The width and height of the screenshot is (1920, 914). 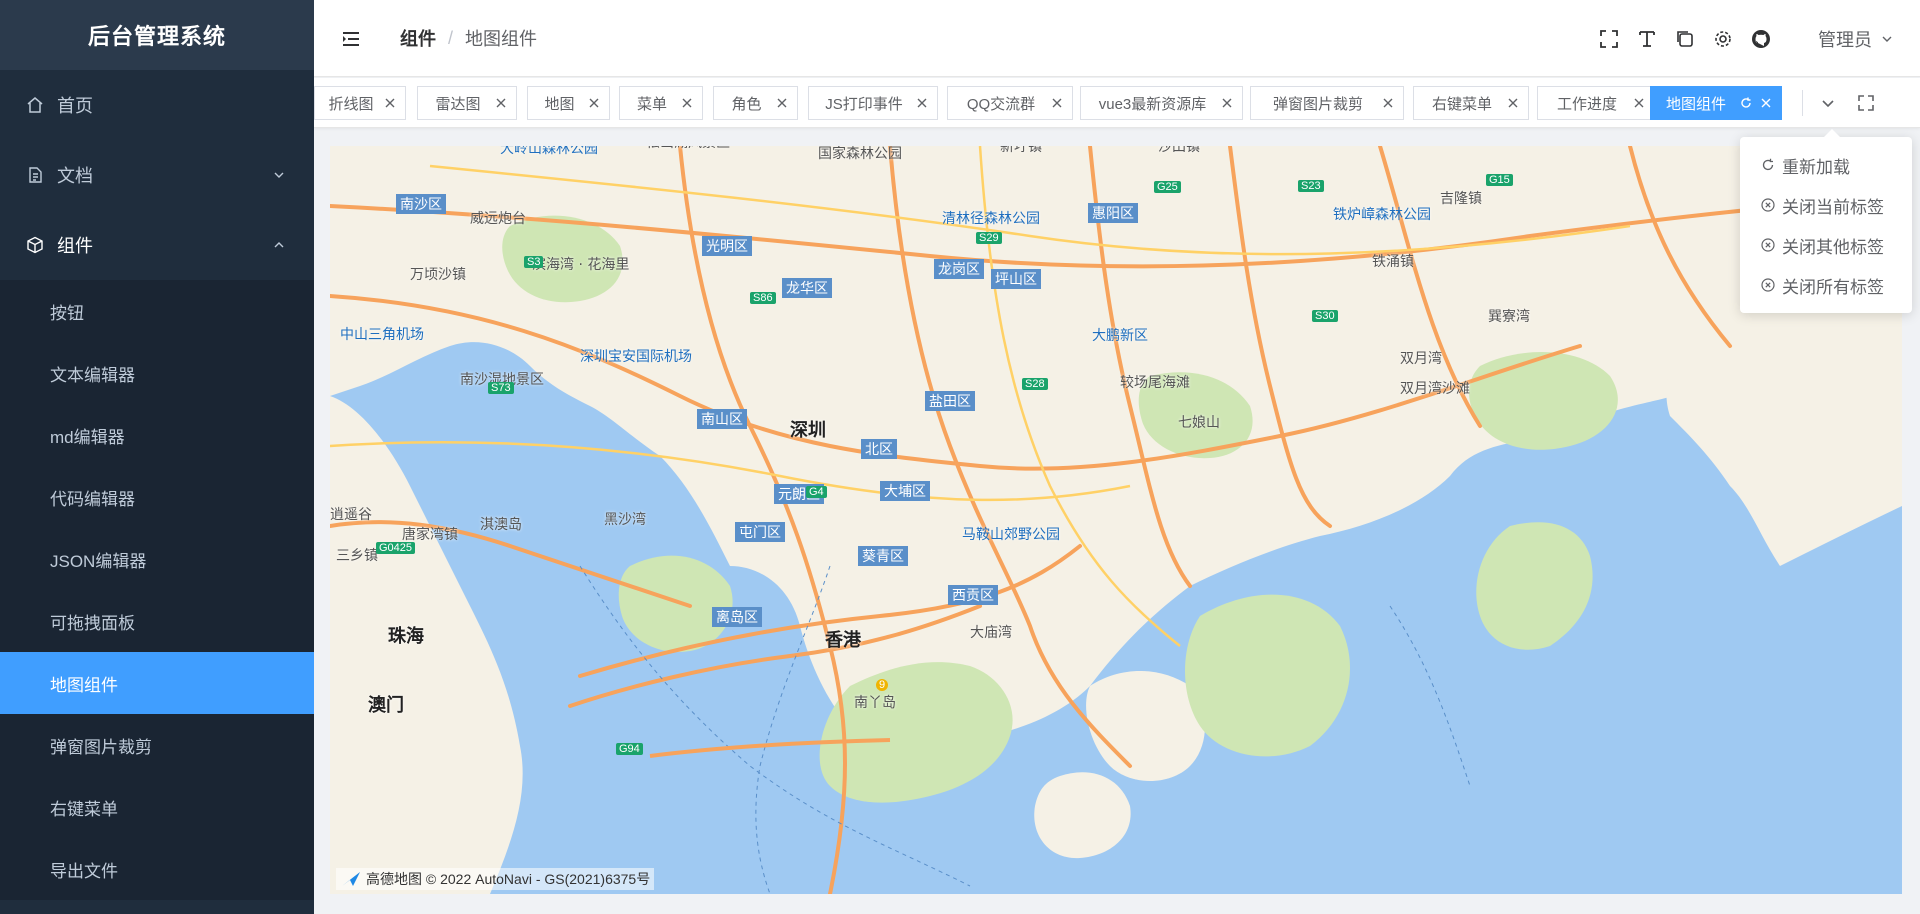 What do you see at coordinates (559, 104) in the screenshot?
I see `tag-label: 地图` at bounding box center [559, 104].